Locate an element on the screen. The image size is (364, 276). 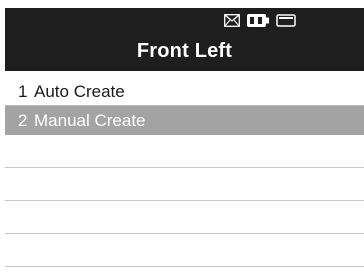
battery-icon is located at coordinates (286, 20).